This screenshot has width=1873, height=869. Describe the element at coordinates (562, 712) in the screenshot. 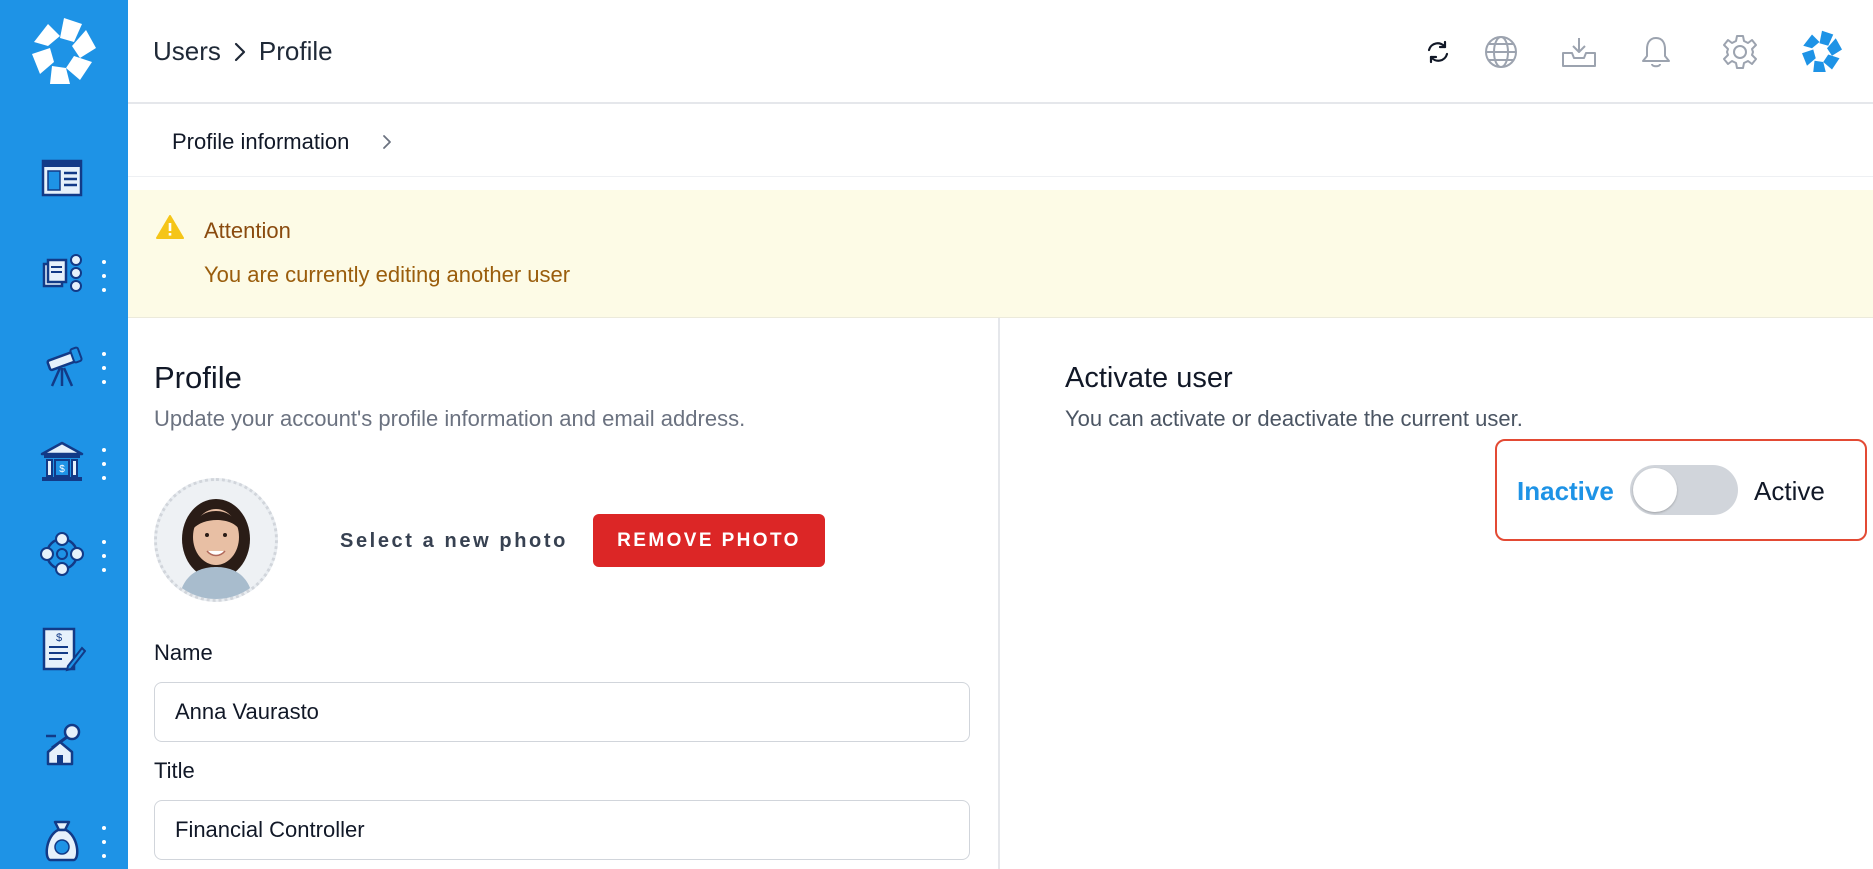

I see `name-field: Anna Vaurasto` at that location.